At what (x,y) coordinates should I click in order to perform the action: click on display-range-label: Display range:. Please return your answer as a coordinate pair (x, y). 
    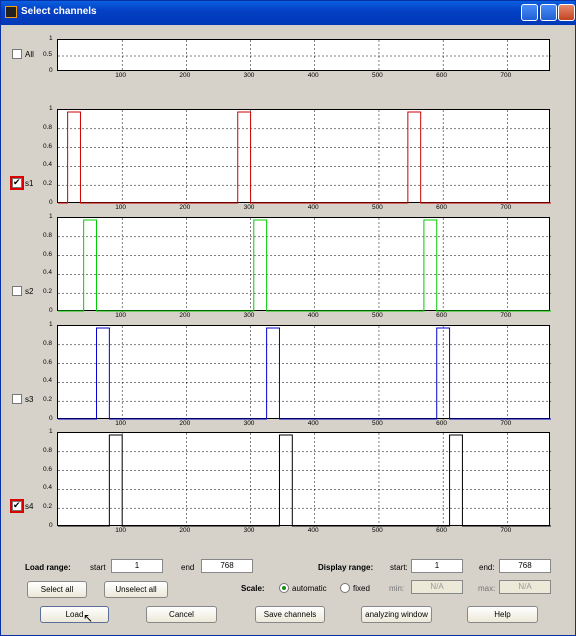
    Looking at the image, I should click on (346, 567).